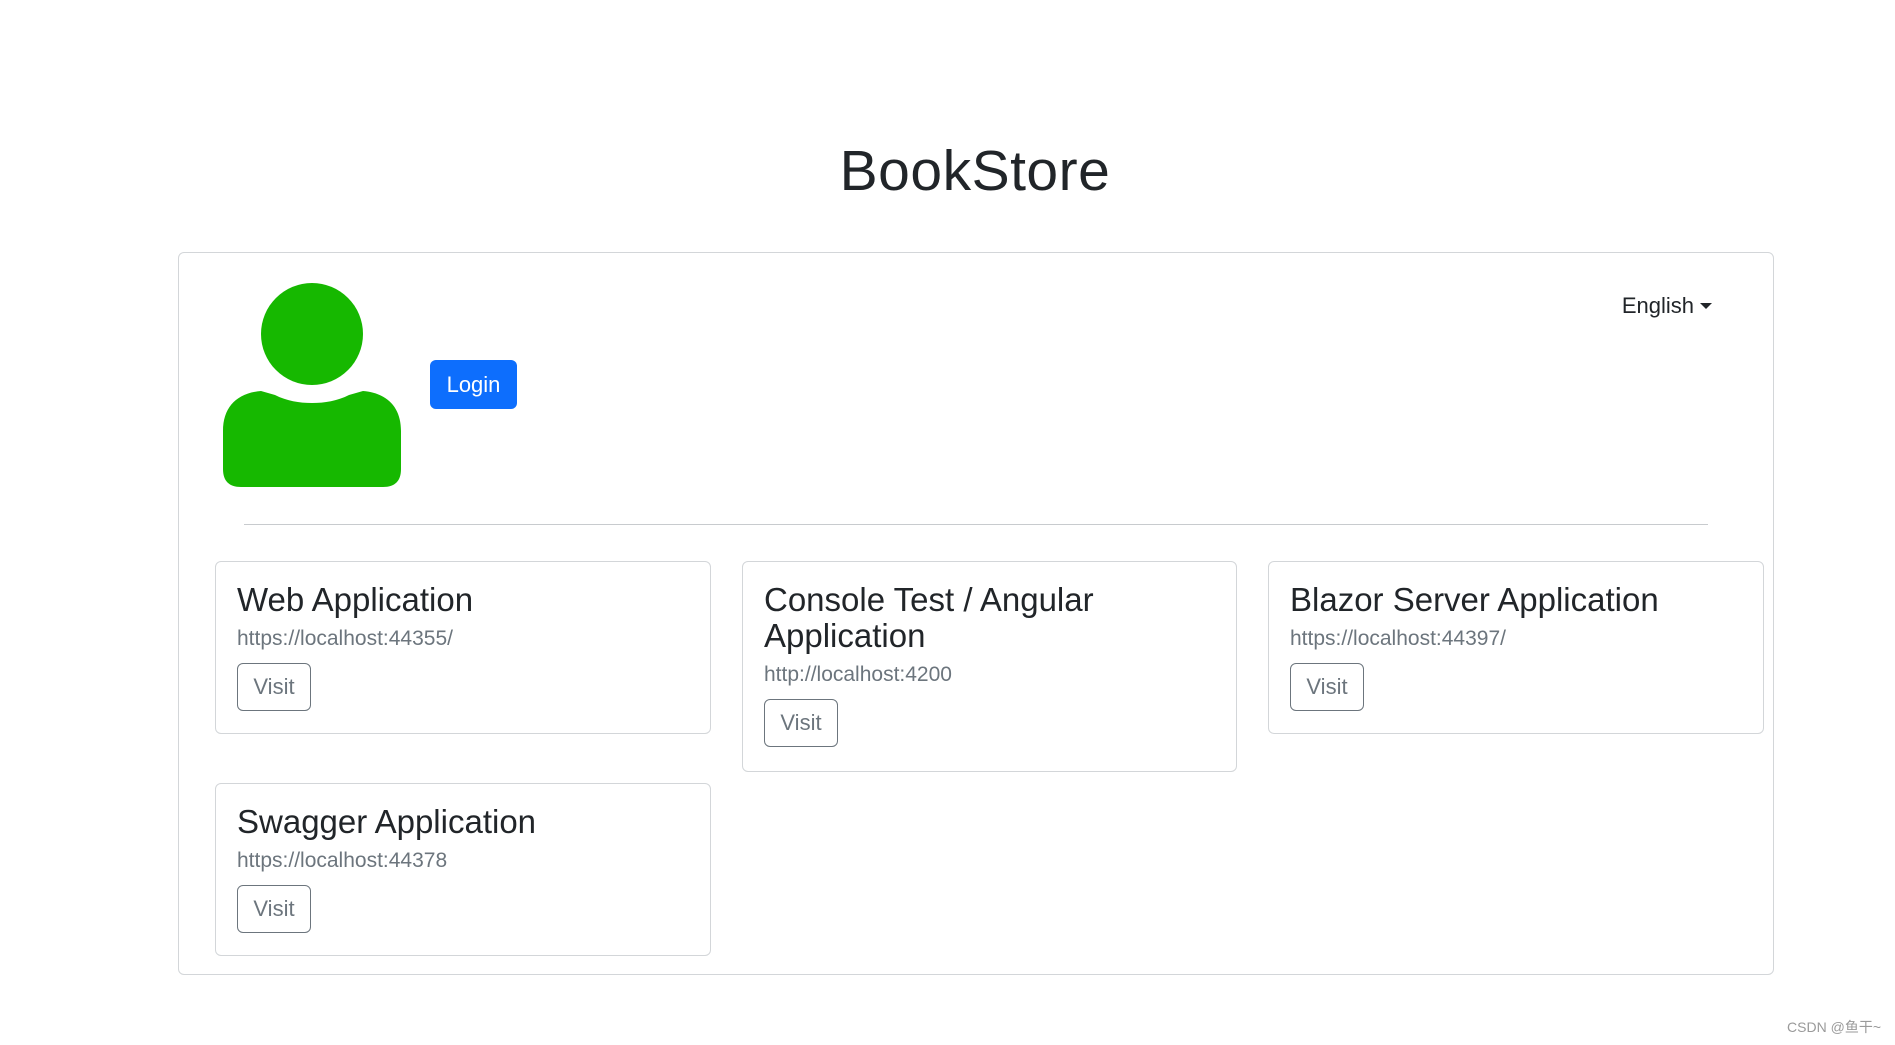 This screenshot has height=1045, width=1895. What do you see at coordinates (345, 638) in the screenshot?
I see `app-url: https://localhost:44355/` at bounding box center [345, 638].